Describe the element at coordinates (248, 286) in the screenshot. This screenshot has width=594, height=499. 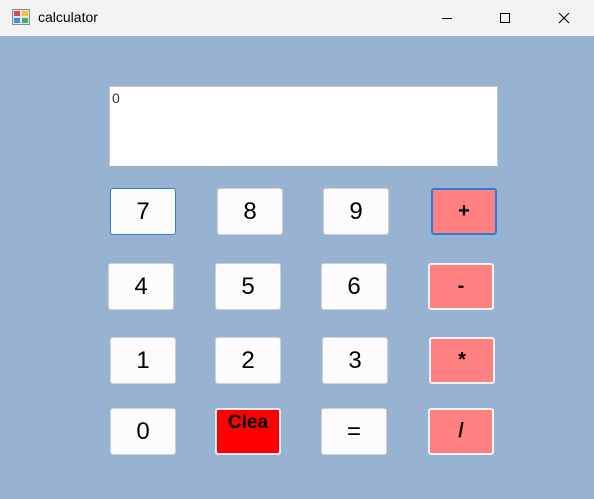
I see `digit-5-button: 5` at that location.